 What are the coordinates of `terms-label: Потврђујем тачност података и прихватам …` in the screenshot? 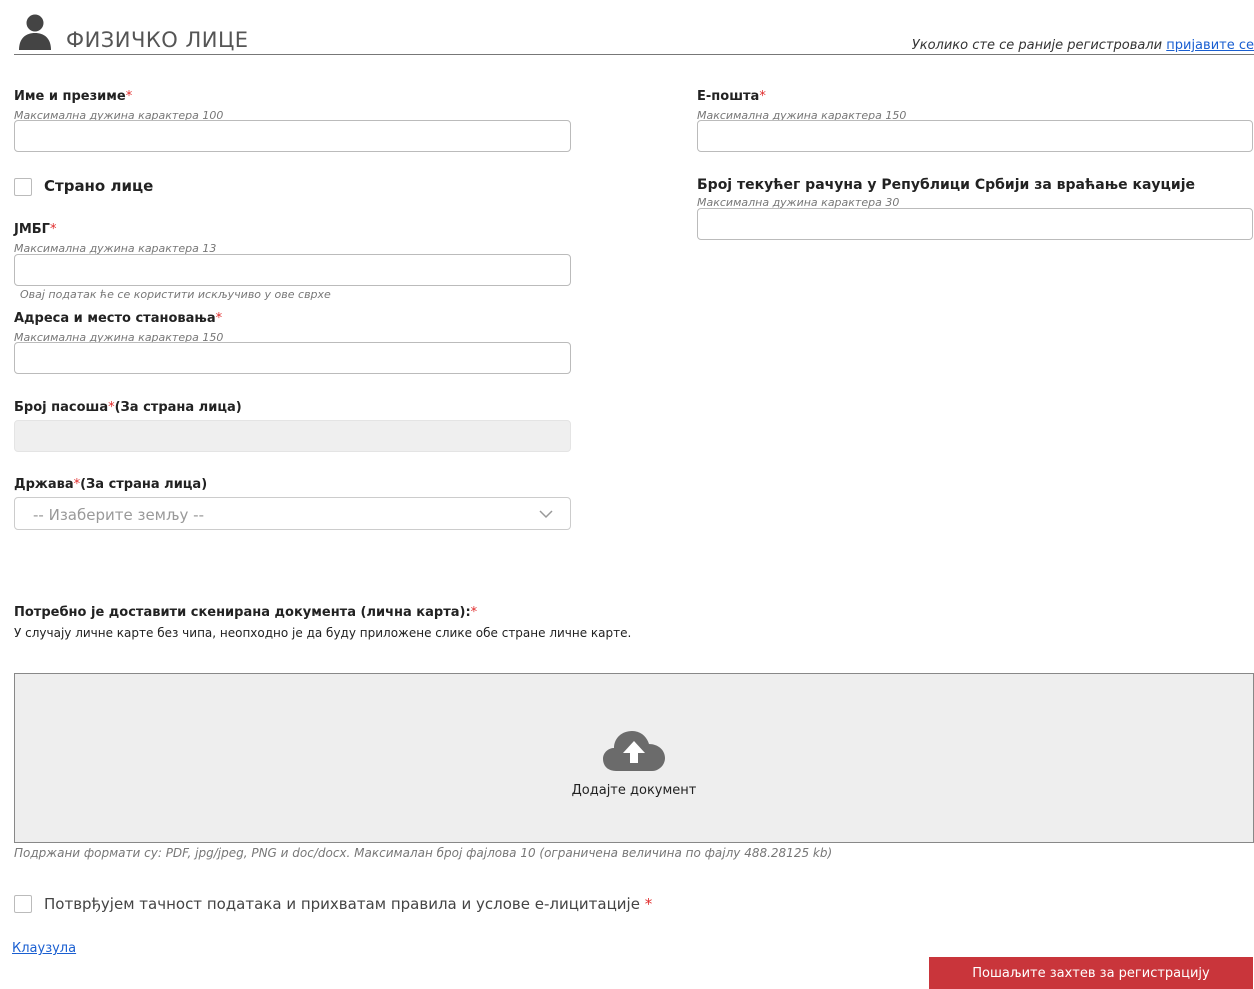 It's located at (348, 904).